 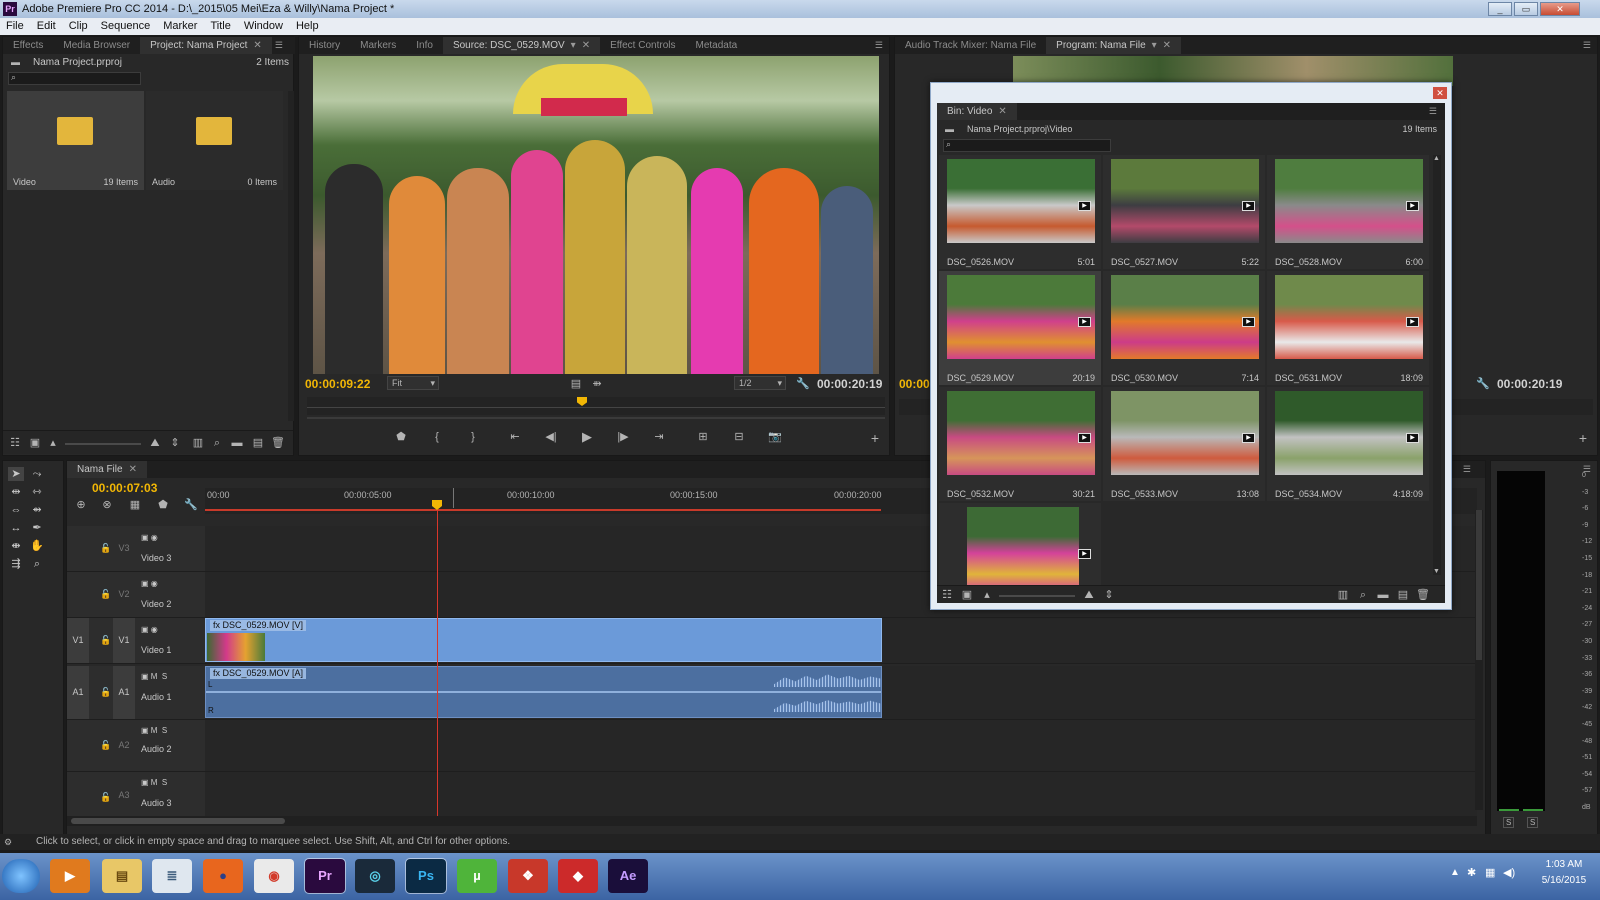 I want to click on bin-thumbnail: ▶ DSC_0529.MOV 20:19, so click(x=1020, y=328).